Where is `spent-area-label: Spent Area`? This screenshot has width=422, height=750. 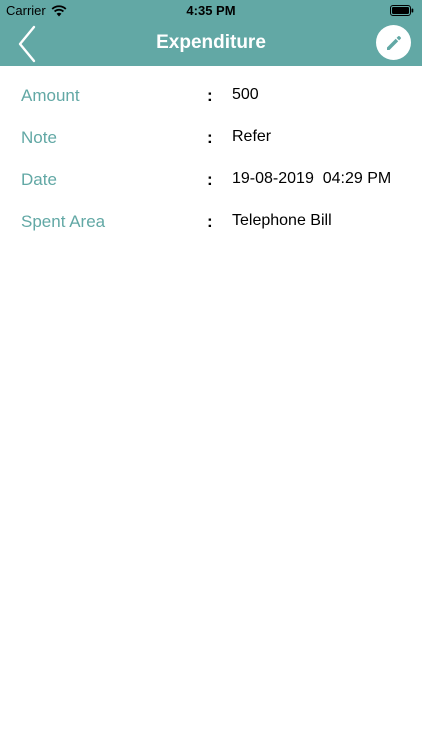 spent-area-label: Spent Area is located at coordinates (63, 221).